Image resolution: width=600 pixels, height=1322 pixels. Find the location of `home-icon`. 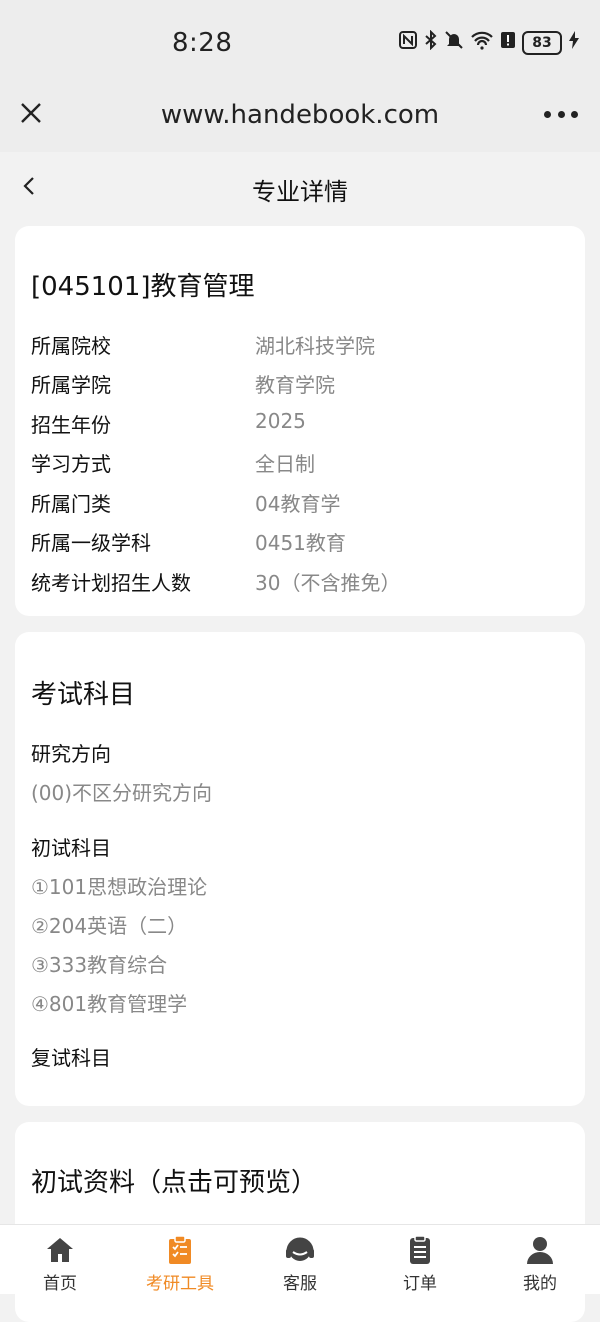

home-icon is located at coordinates (60, 1250).